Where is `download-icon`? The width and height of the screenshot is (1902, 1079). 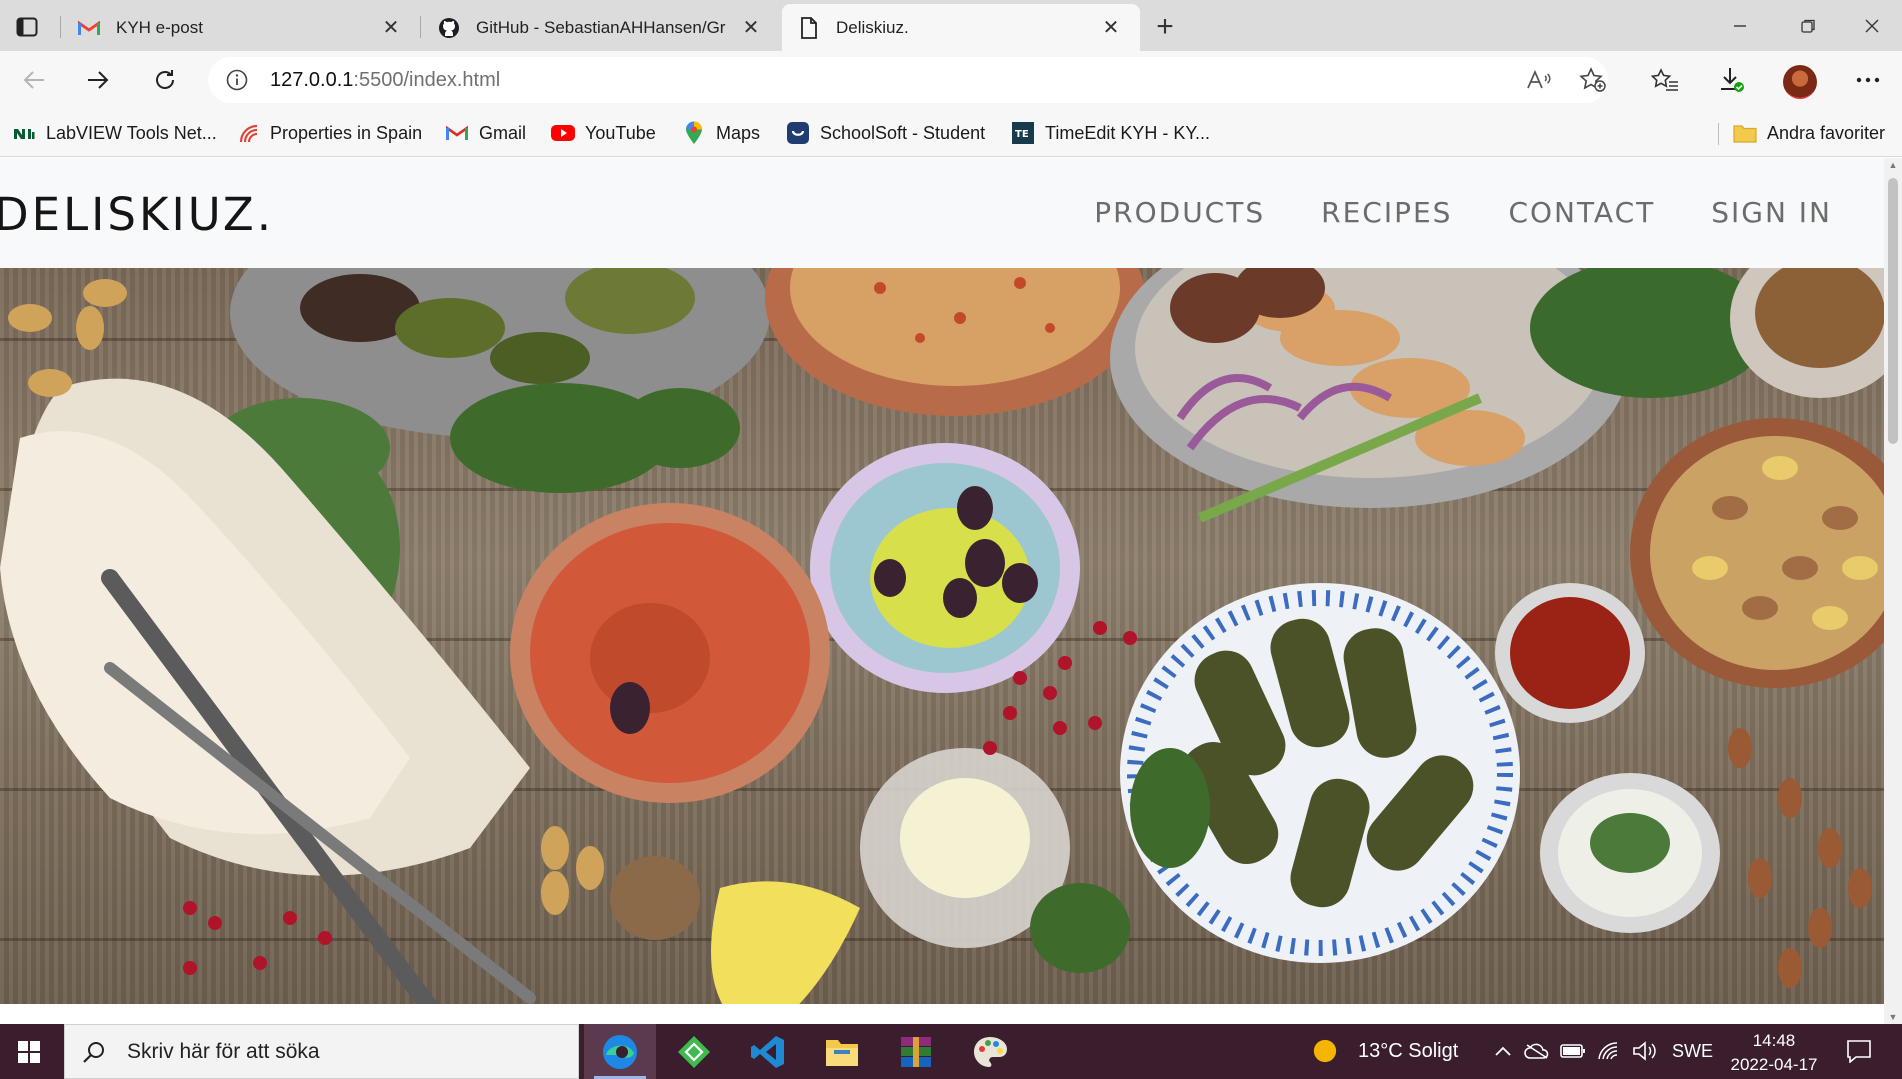 download-icon is located at coordinates (1732, 80).